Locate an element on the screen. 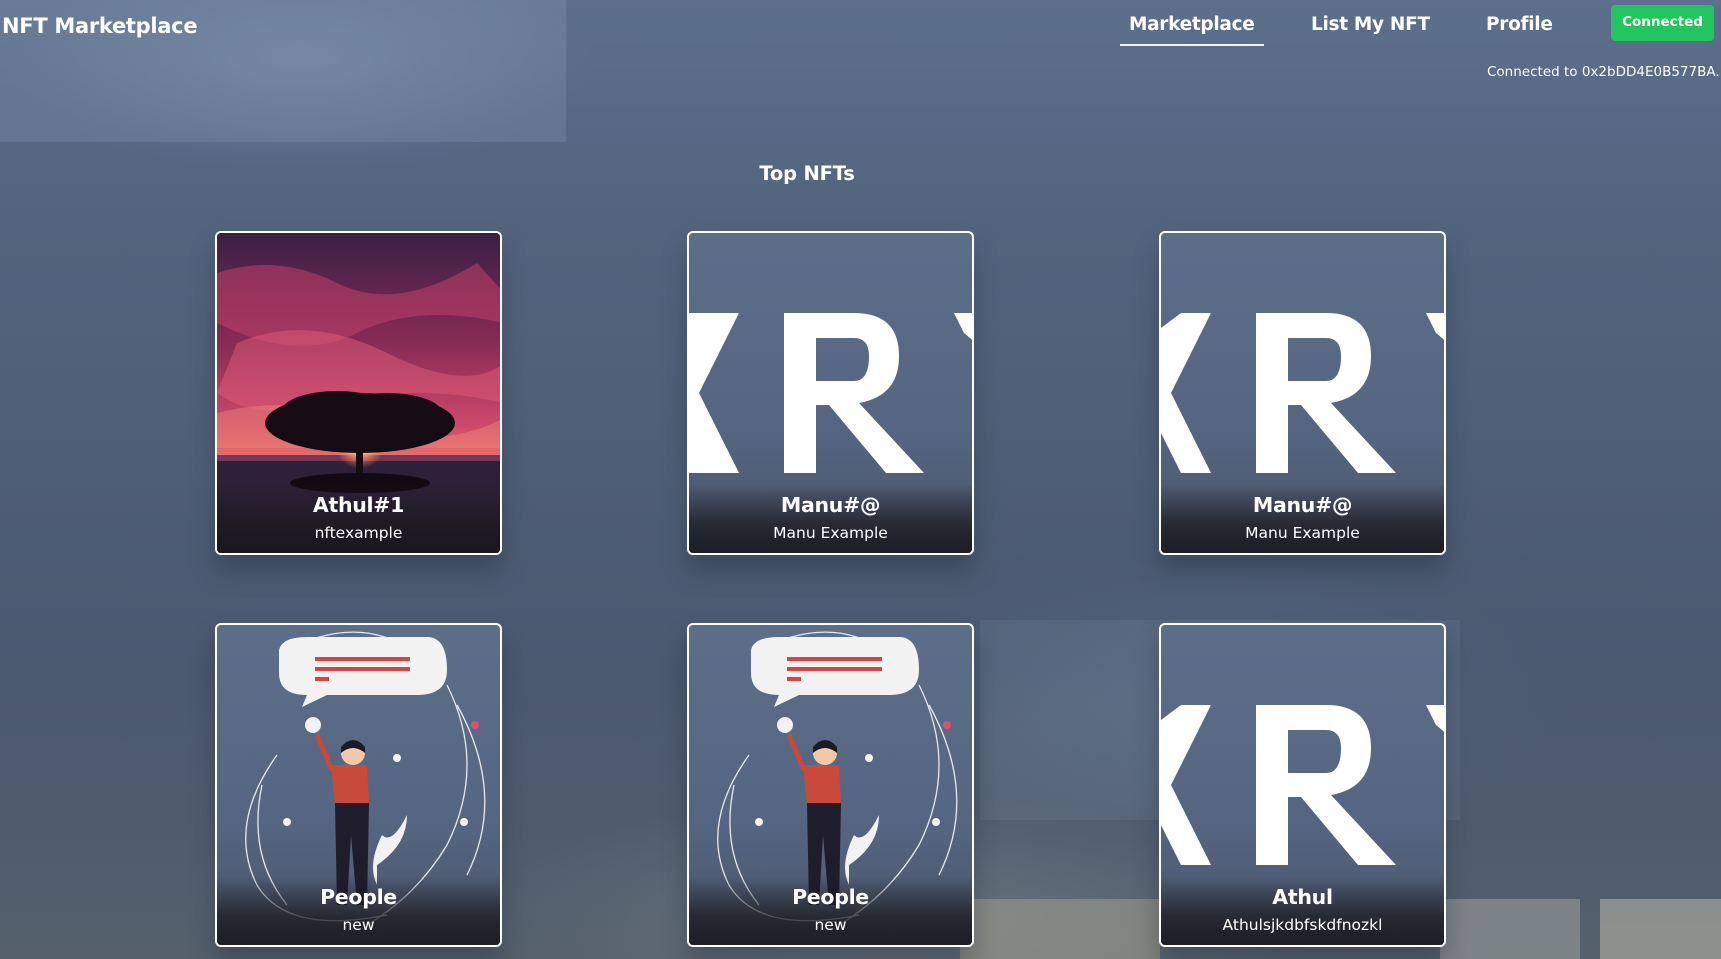 This screenshot has height=959, width=1721. nft-name: Athul#1 is located at coordinates (358, 505).